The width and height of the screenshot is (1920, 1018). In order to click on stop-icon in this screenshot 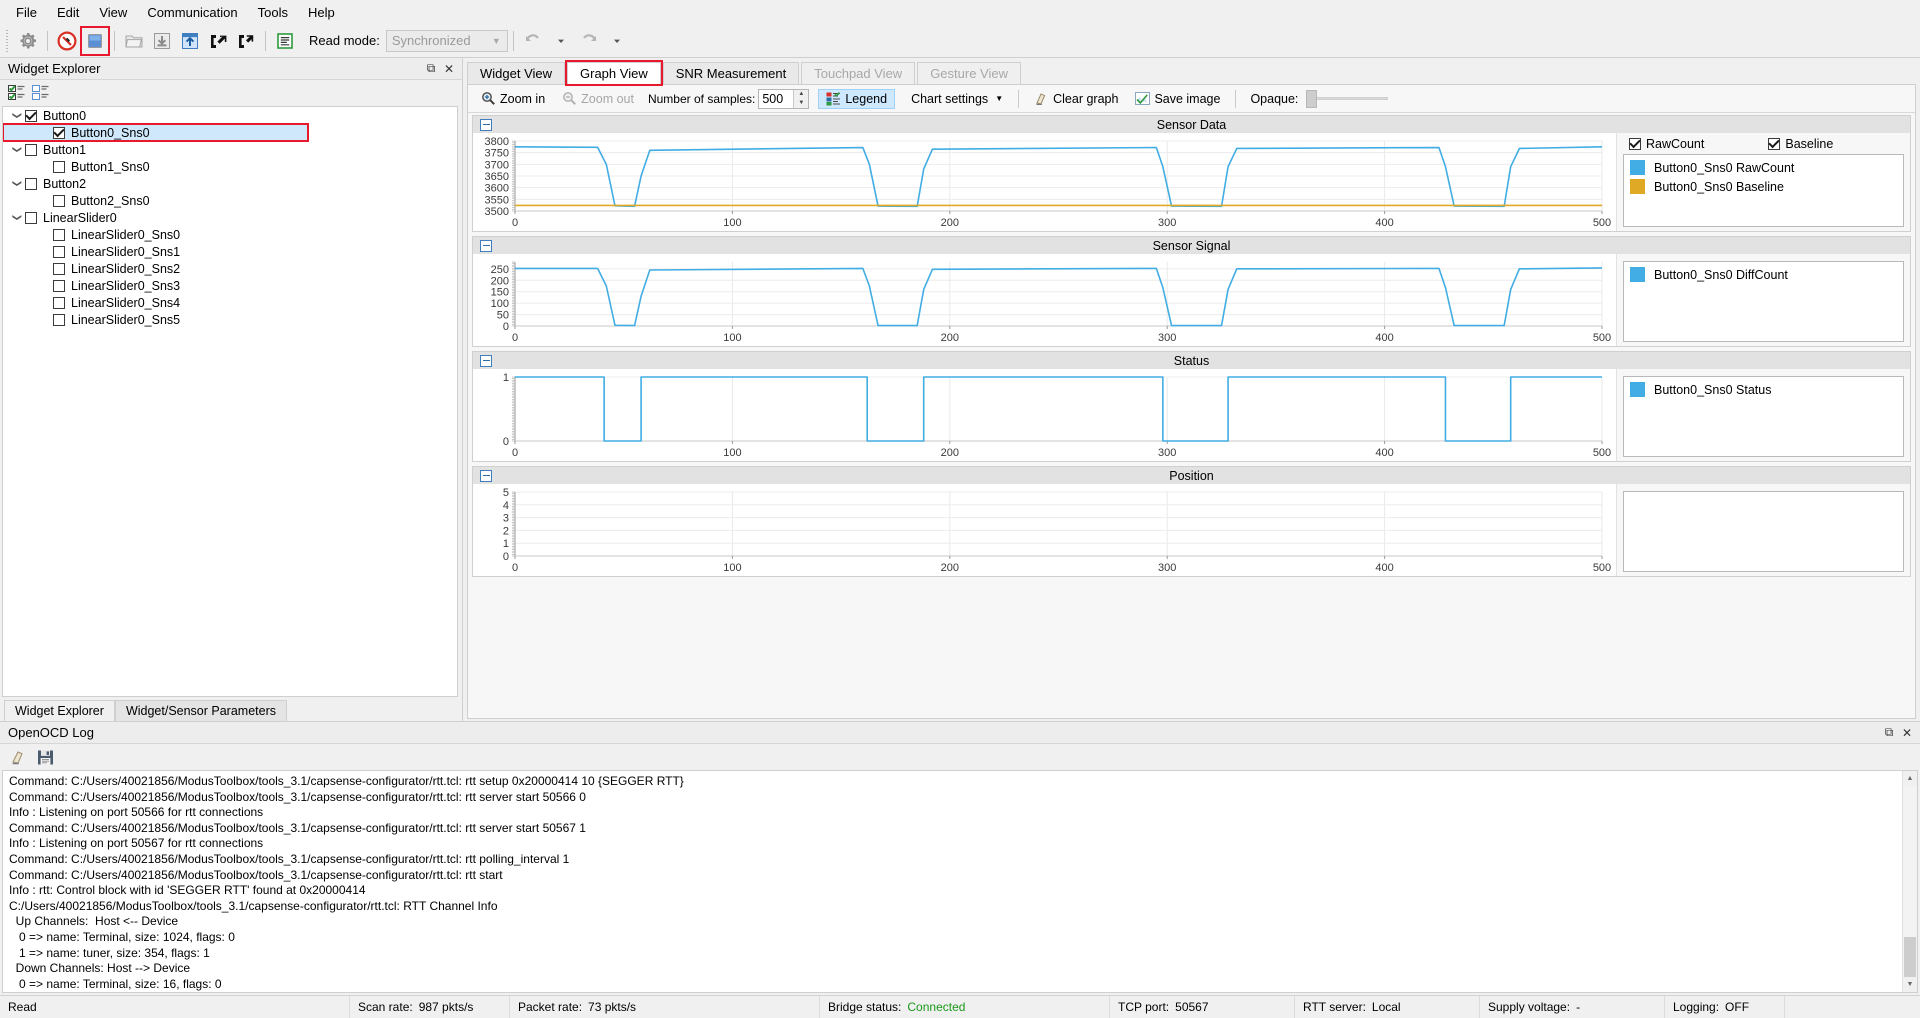, I will do `click(95, 40)`.